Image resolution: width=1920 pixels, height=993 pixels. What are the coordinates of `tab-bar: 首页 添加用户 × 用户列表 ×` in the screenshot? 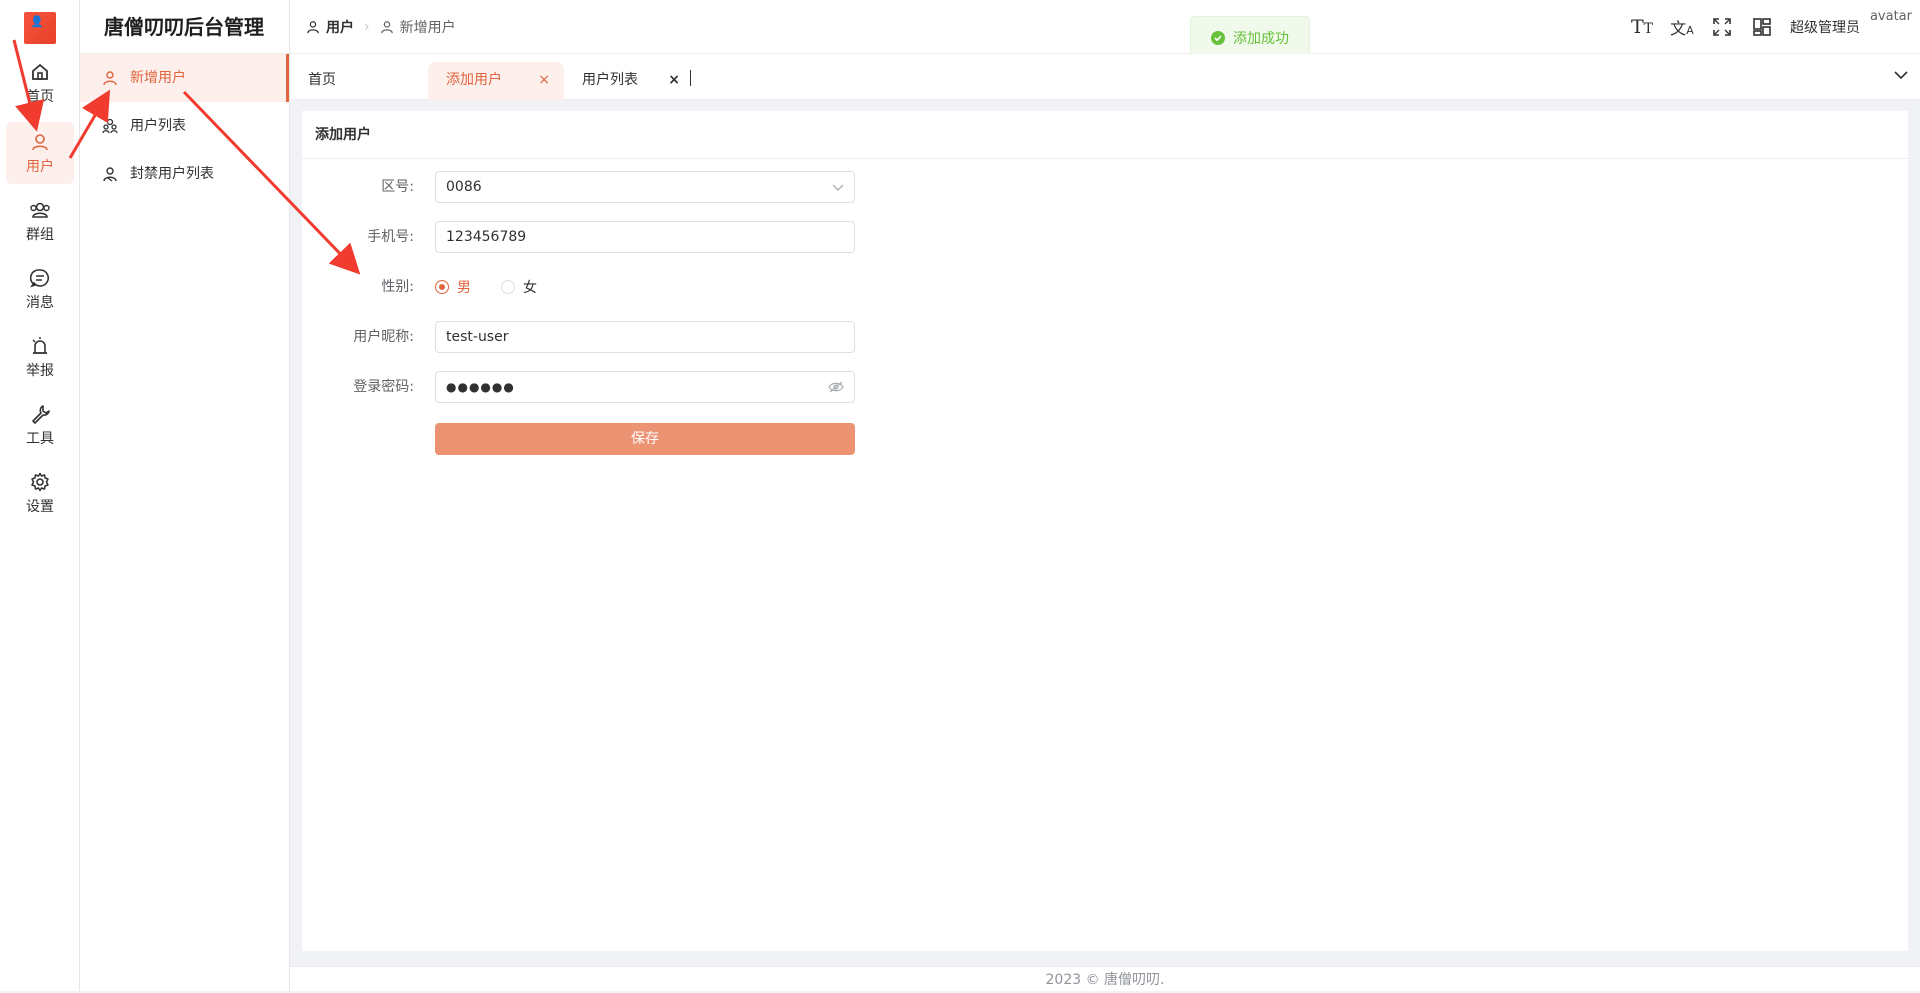 It's located at (1105, 77).